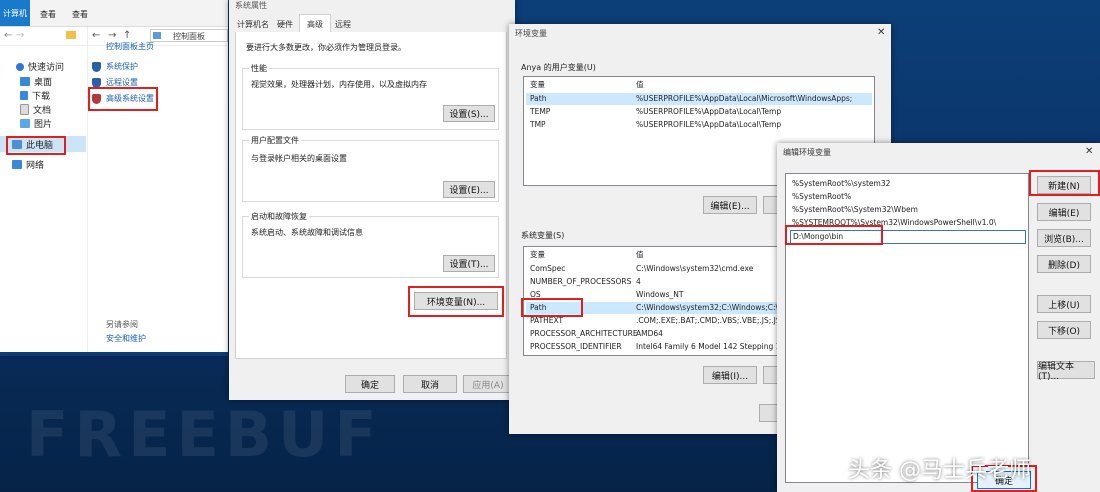 The height and width of the screenshot is (492, 1100). What do you see at coordinates (576, 346) in the screenshot?
I see `variable-name: PROCESSOR_IDENTIFIER` at bounding box center [576, 346].